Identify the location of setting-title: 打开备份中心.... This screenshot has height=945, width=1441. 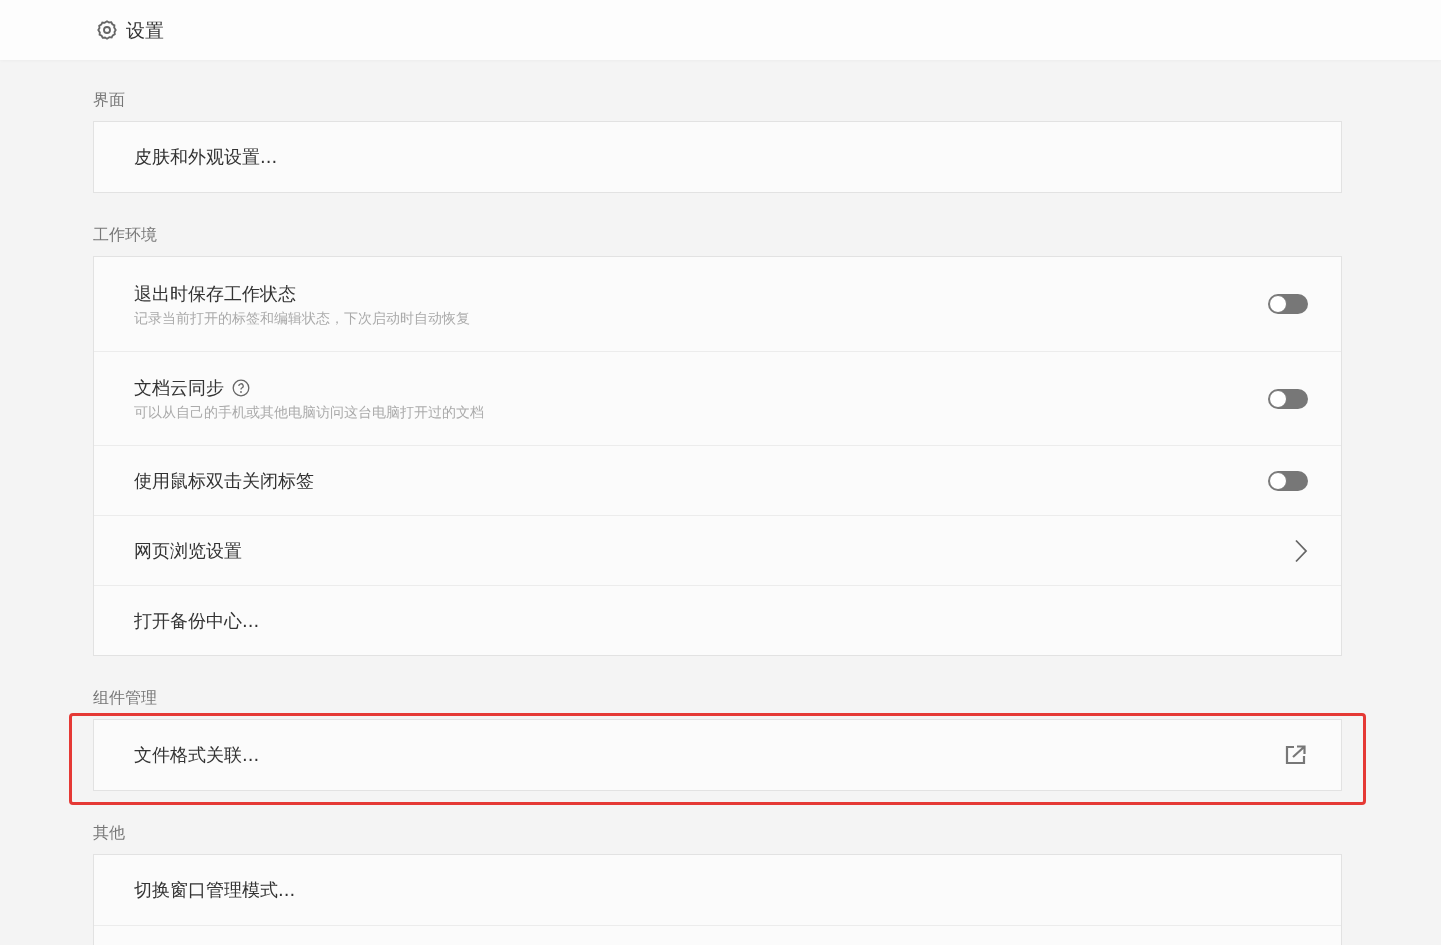
(197, 620).